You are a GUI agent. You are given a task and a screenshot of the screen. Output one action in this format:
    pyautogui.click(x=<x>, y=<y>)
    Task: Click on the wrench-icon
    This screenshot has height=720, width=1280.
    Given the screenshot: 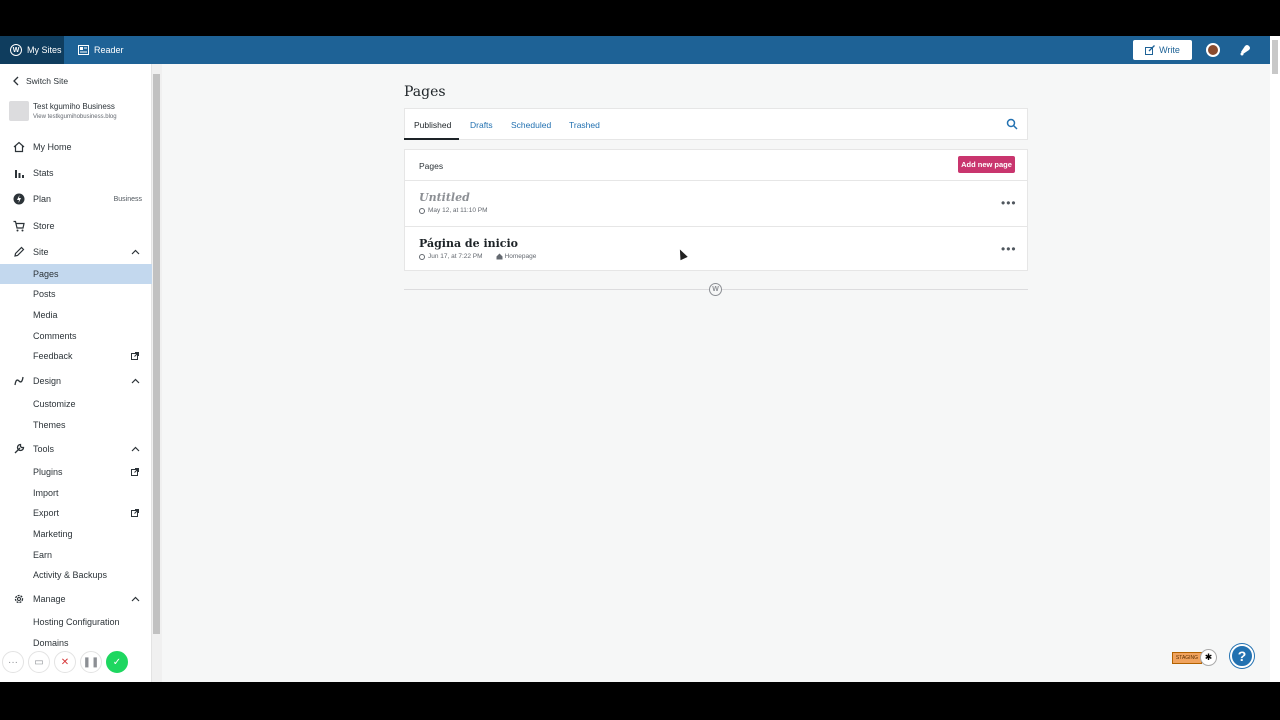 What is the action you would take?
    pyautogui.click(x=19, y=448)
    